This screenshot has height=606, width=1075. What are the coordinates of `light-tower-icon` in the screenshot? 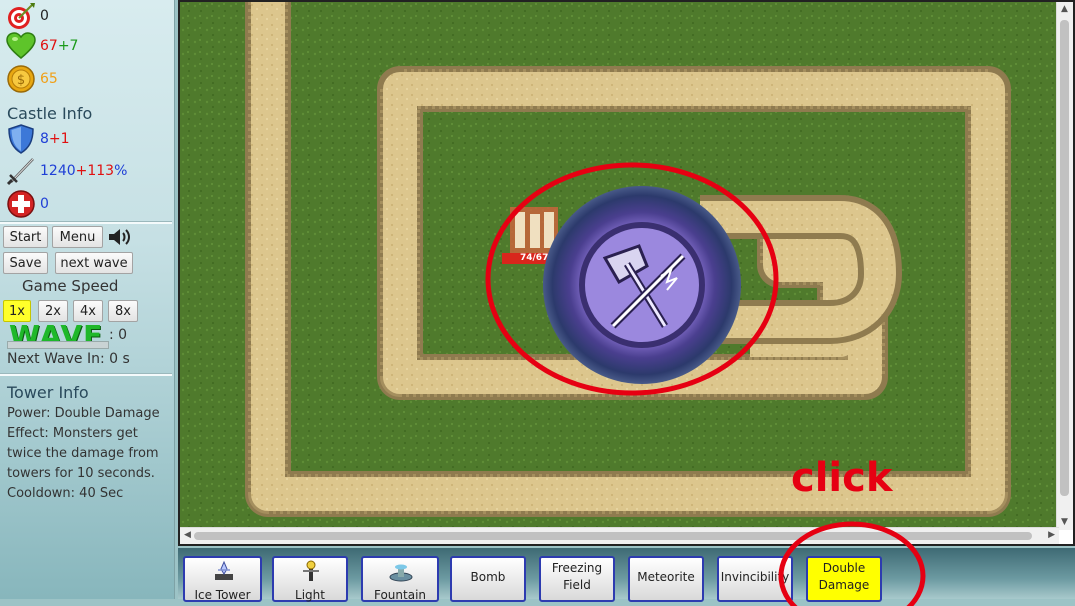 It's located at (311, 570).